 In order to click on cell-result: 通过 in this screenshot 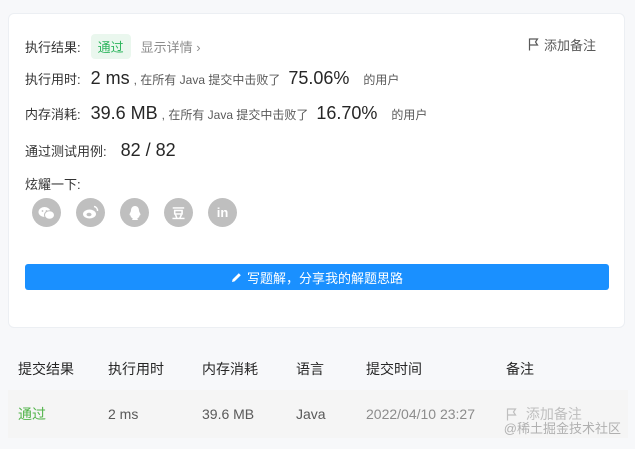, I will do `click(58, 414)`.